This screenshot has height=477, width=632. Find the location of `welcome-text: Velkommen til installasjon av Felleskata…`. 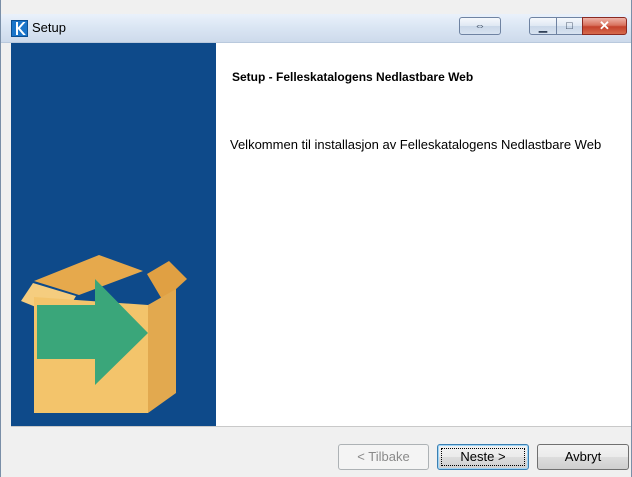

welcome-text: Velkommen til installasjon av Felleskata… is located at coordinates (416, 144).